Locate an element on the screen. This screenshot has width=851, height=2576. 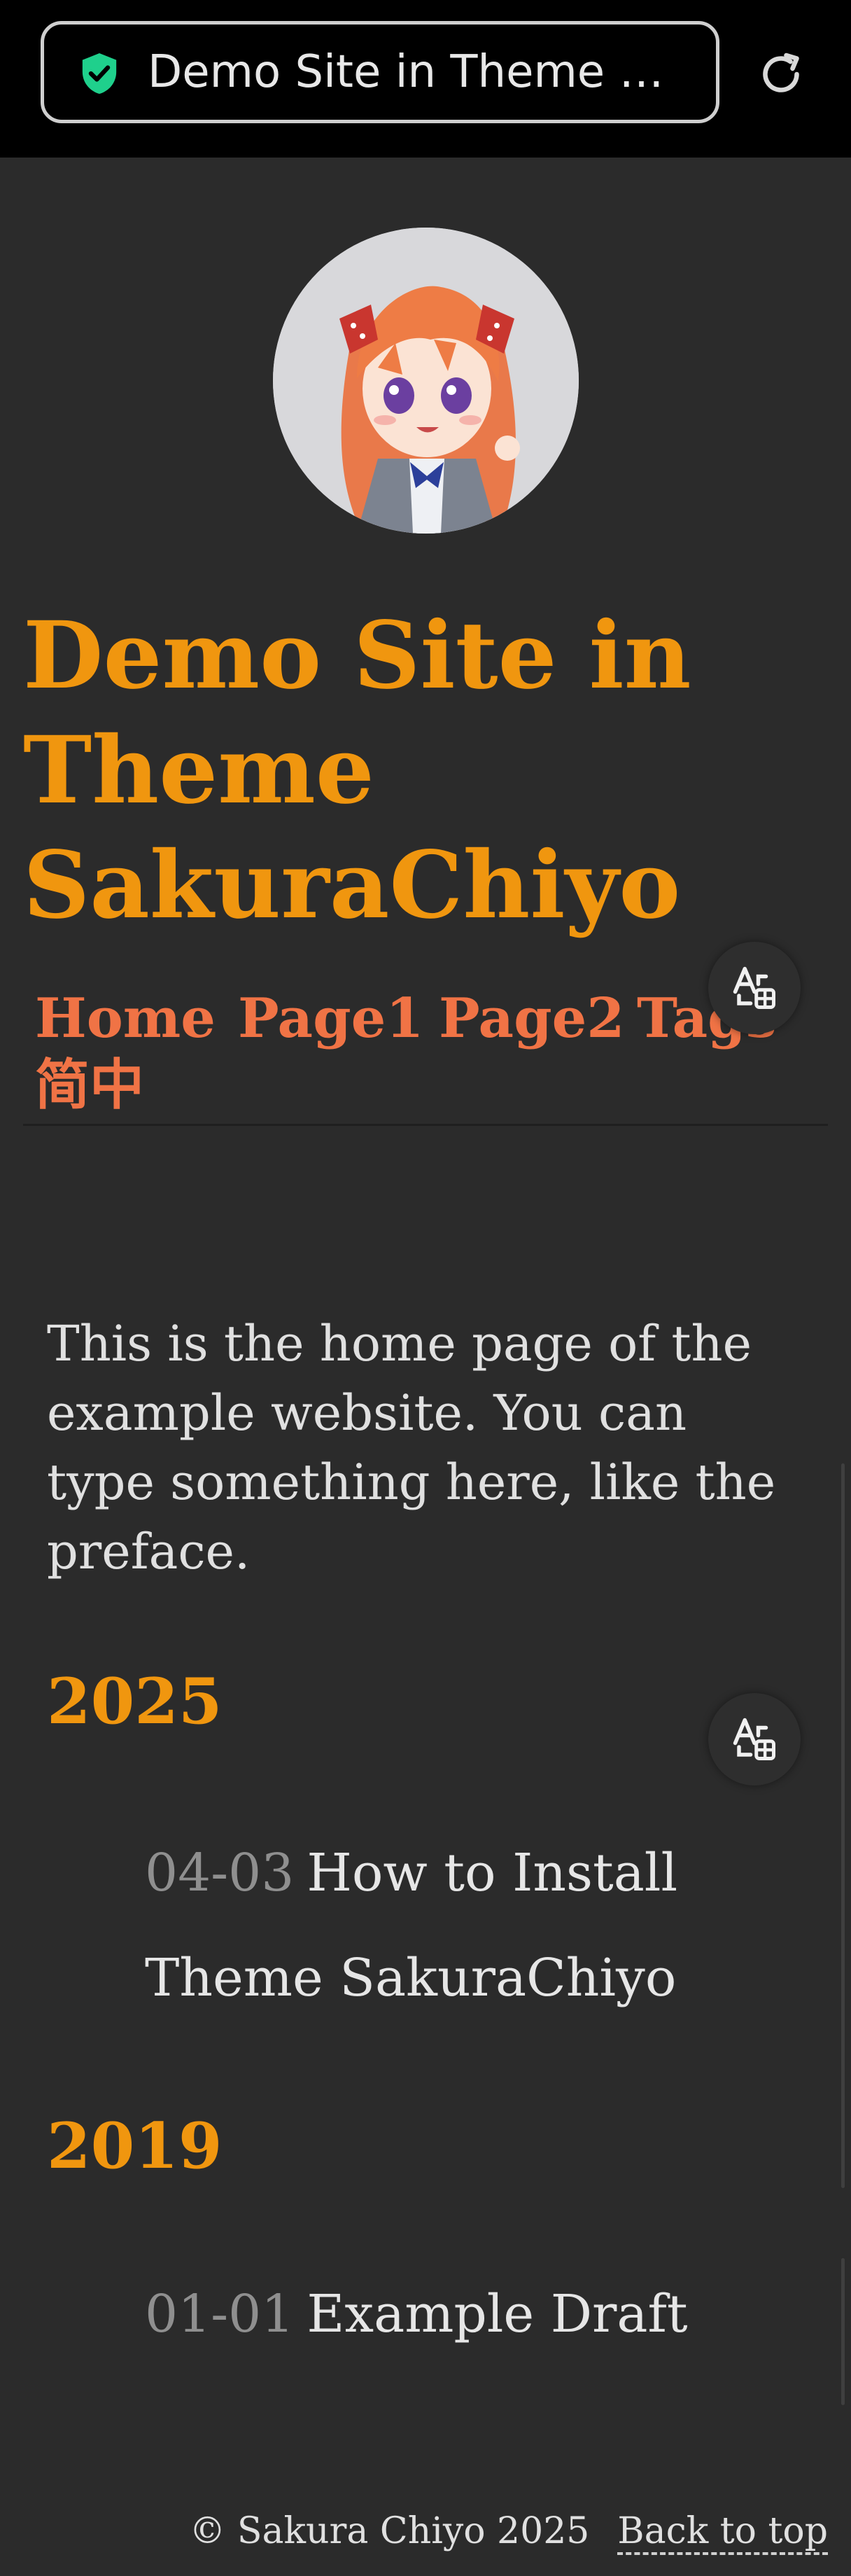
scrollbar is located at coordinates (843, 1825).